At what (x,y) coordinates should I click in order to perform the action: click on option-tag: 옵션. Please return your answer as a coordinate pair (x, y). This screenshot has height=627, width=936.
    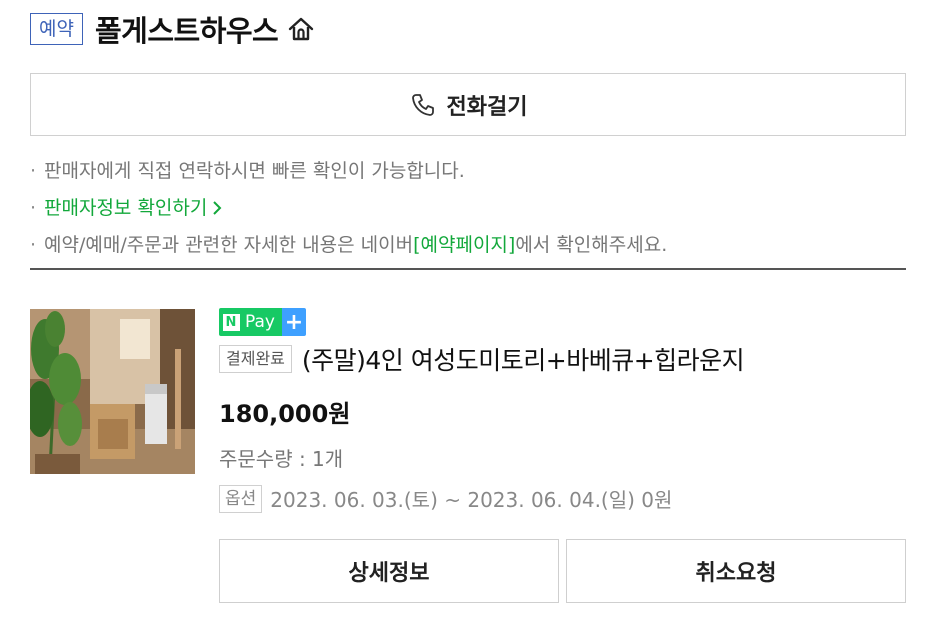
    Looking at the image, I should click on (241, 498).